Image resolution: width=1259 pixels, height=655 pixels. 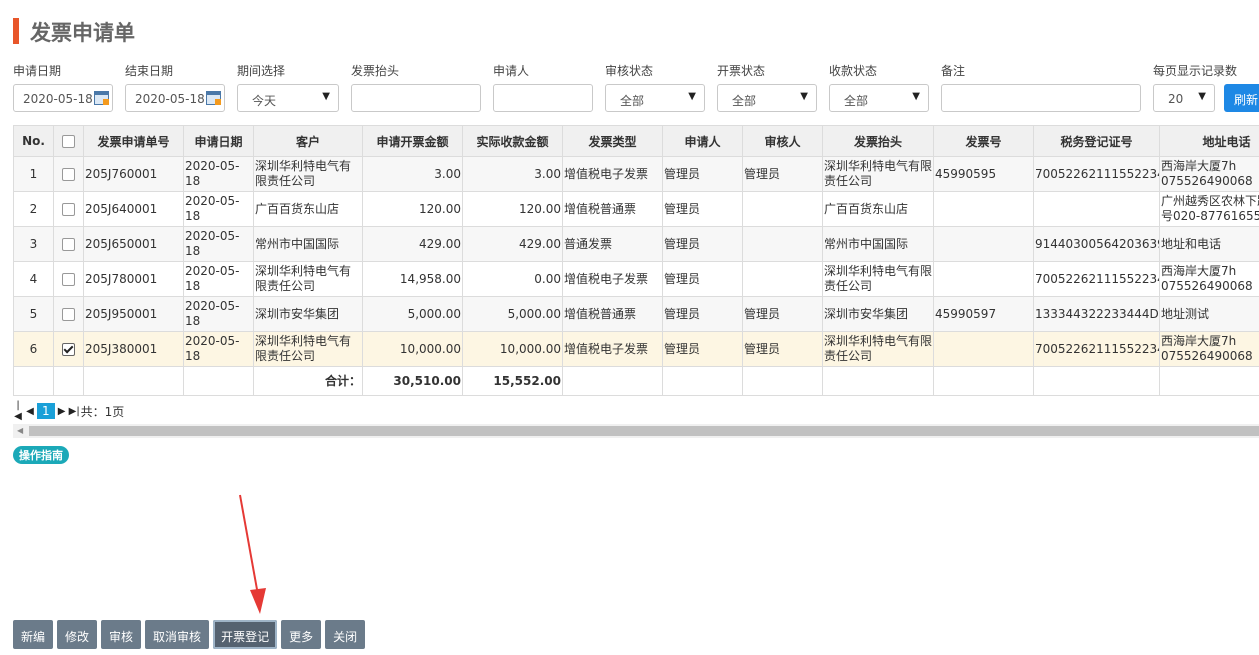 I want to click on page-size-select: 20 ▼, so click(x=1184, y=98).